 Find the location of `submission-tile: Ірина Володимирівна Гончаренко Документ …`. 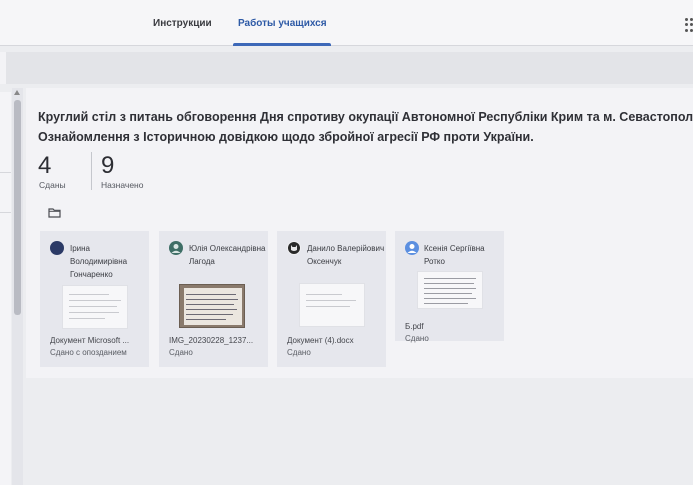

submission-tile: Ірина Володимирівна Гончаренко Документ … is located at coordinates (94, 299).